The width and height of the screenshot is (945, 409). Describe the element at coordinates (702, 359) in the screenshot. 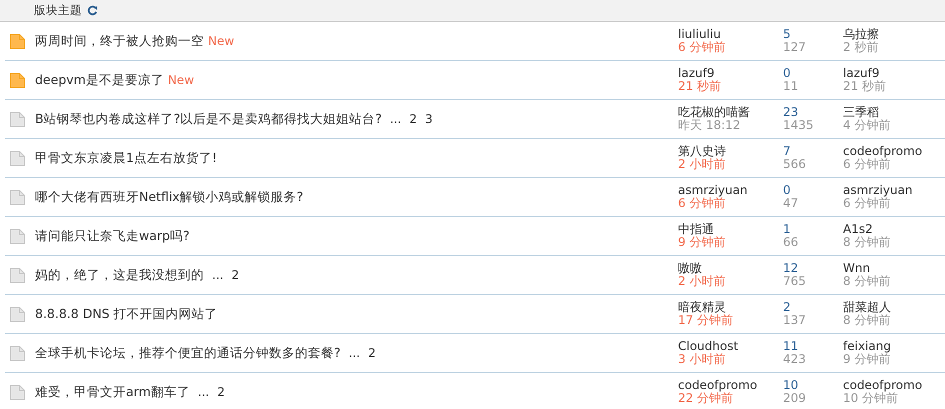

I see `post-time: 3 小时前` at that location.